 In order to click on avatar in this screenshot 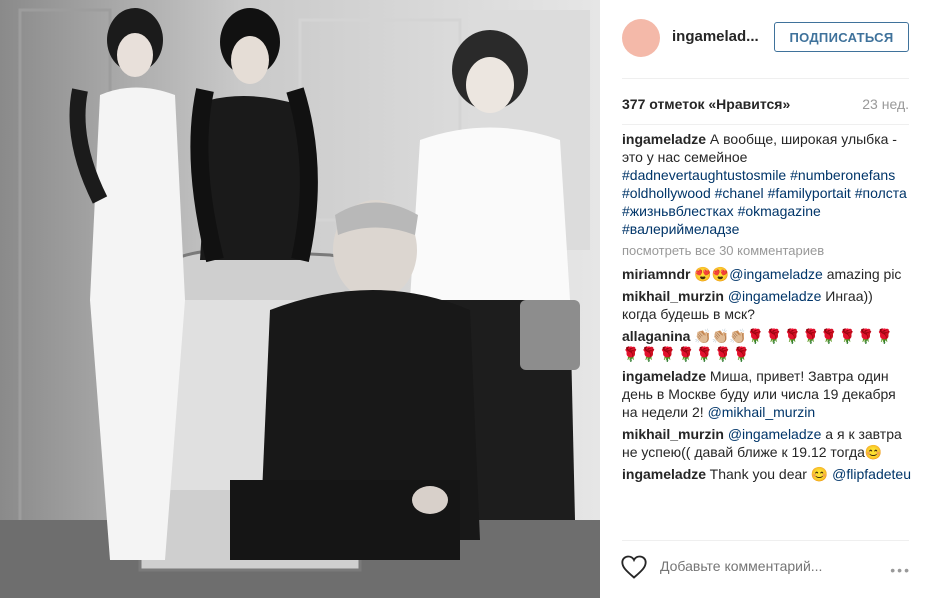, I will do `click(641, 38)`.